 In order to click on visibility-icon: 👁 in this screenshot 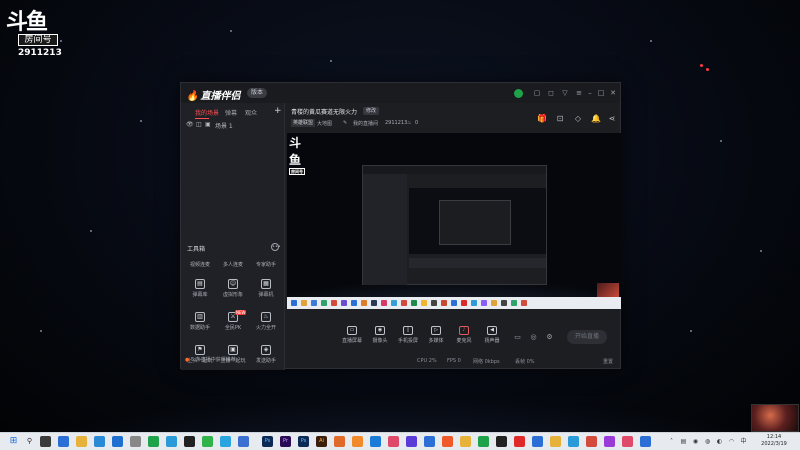, I will do `click(190, 124)`.